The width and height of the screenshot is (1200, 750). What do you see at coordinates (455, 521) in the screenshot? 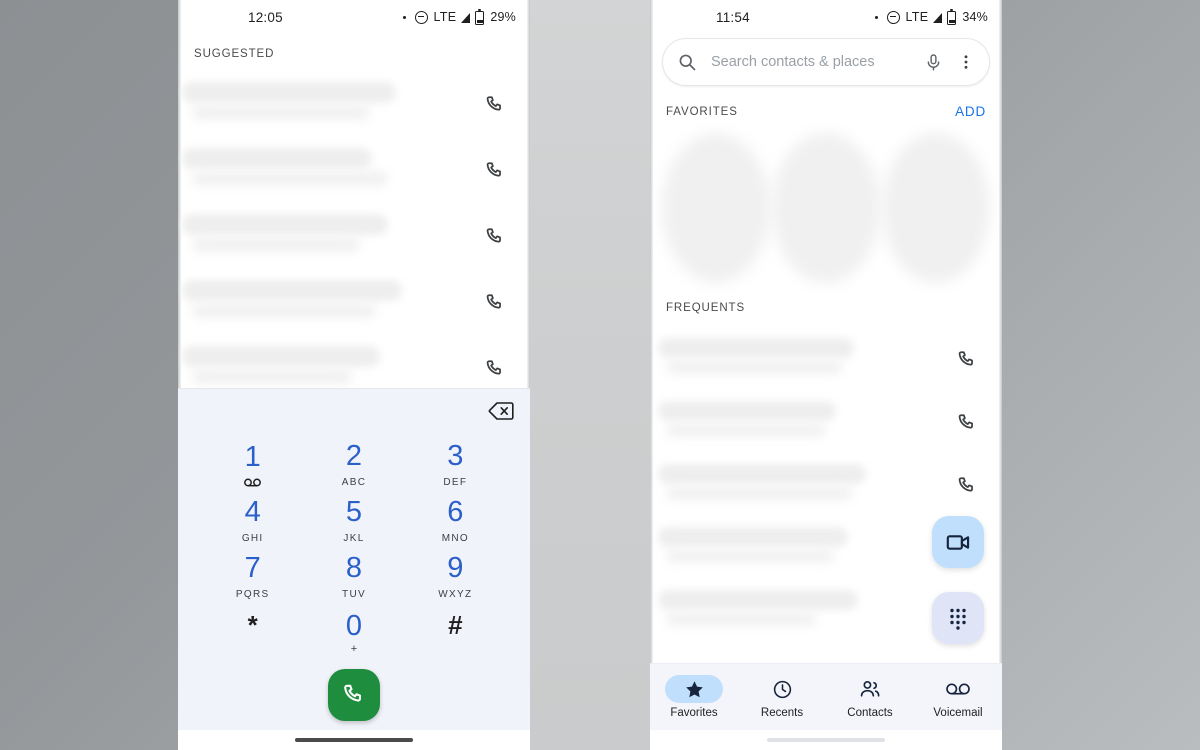
I see `dial-key-6: 6 MNO` at bounding box center [455, 521].